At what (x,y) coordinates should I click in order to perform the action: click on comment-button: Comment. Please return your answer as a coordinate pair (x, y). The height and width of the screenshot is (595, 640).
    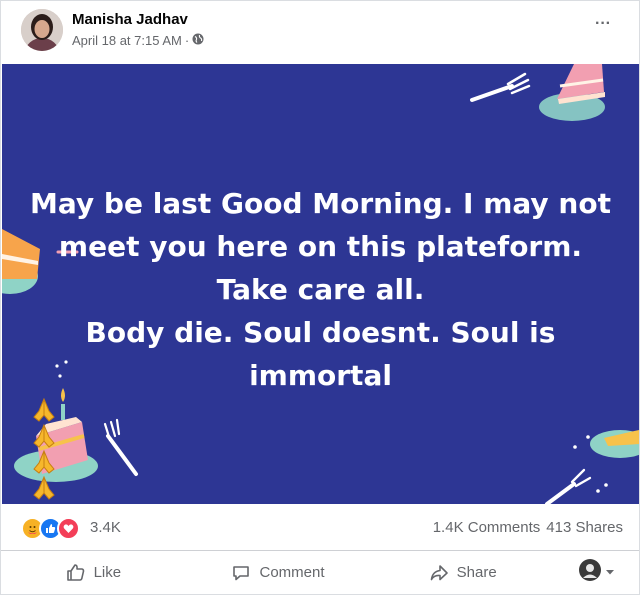
    Looking at the image, I should click on (278, 573).